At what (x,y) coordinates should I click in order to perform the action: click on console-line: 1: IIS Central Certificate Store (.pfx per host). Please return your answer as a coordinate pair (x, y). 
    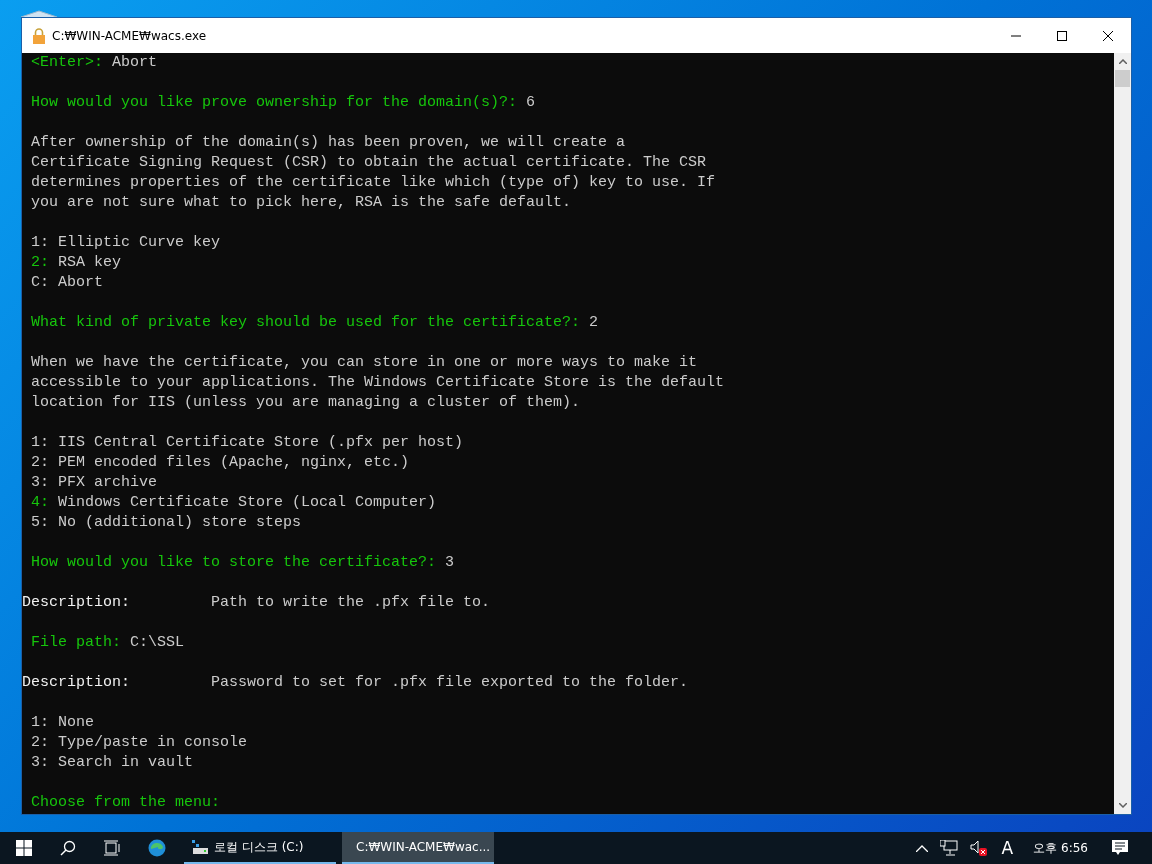
    Looking at the image, I should click on (247, 443).